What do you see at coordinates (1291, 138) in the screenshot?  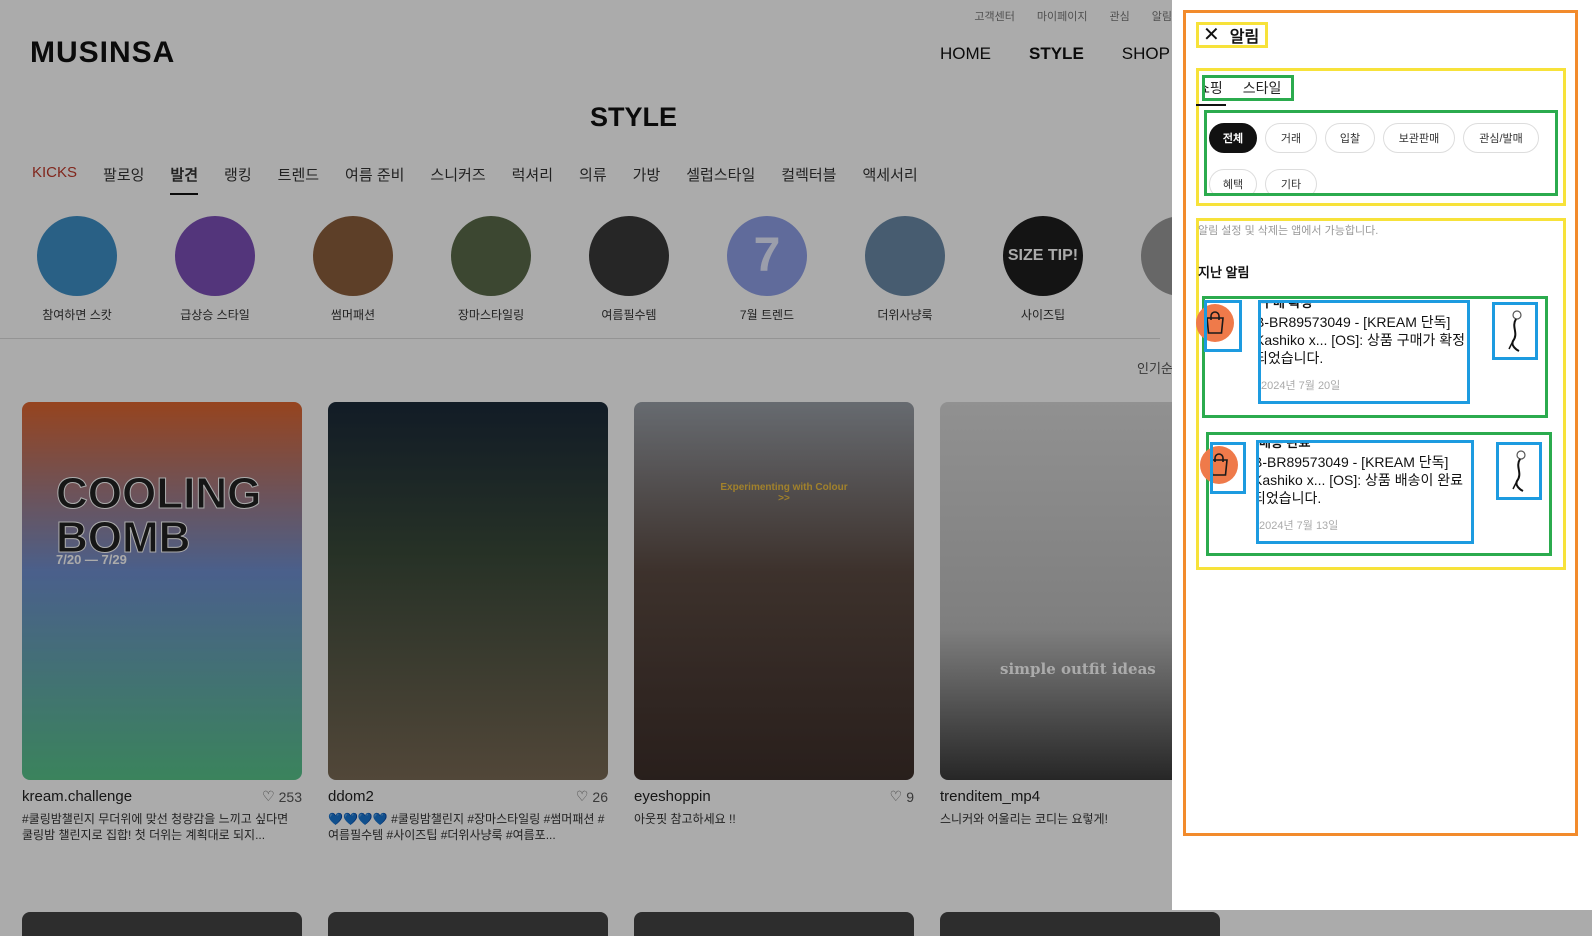 I see `filter-chip: 거래` at bounding box center [1291, 138].